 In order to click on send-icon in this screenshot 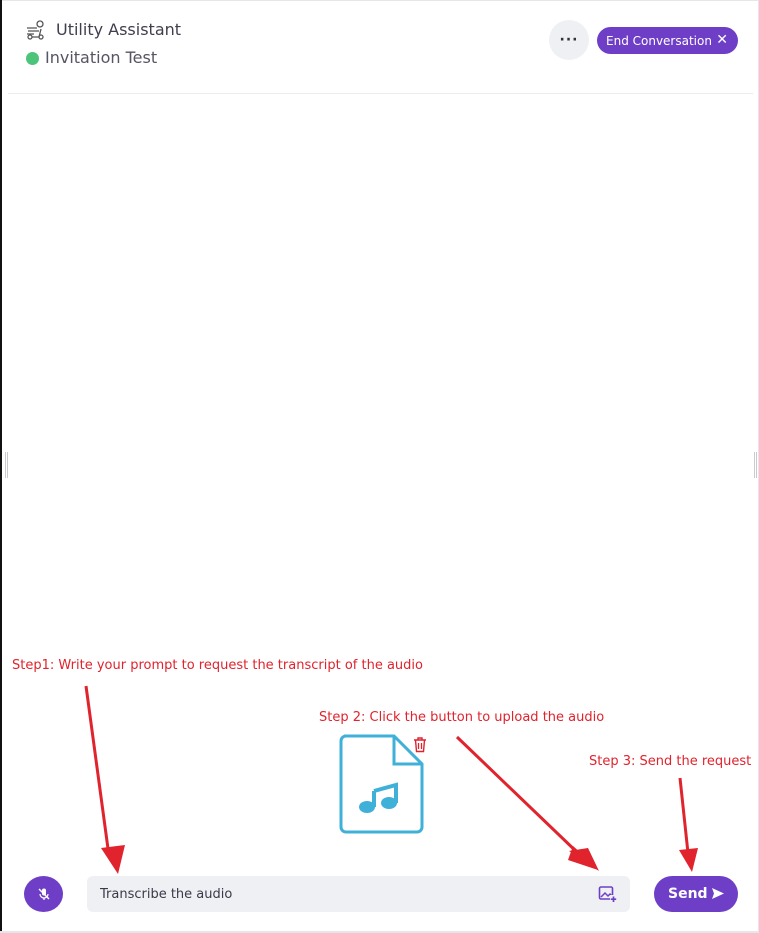, I will do `click(718, 893)`.